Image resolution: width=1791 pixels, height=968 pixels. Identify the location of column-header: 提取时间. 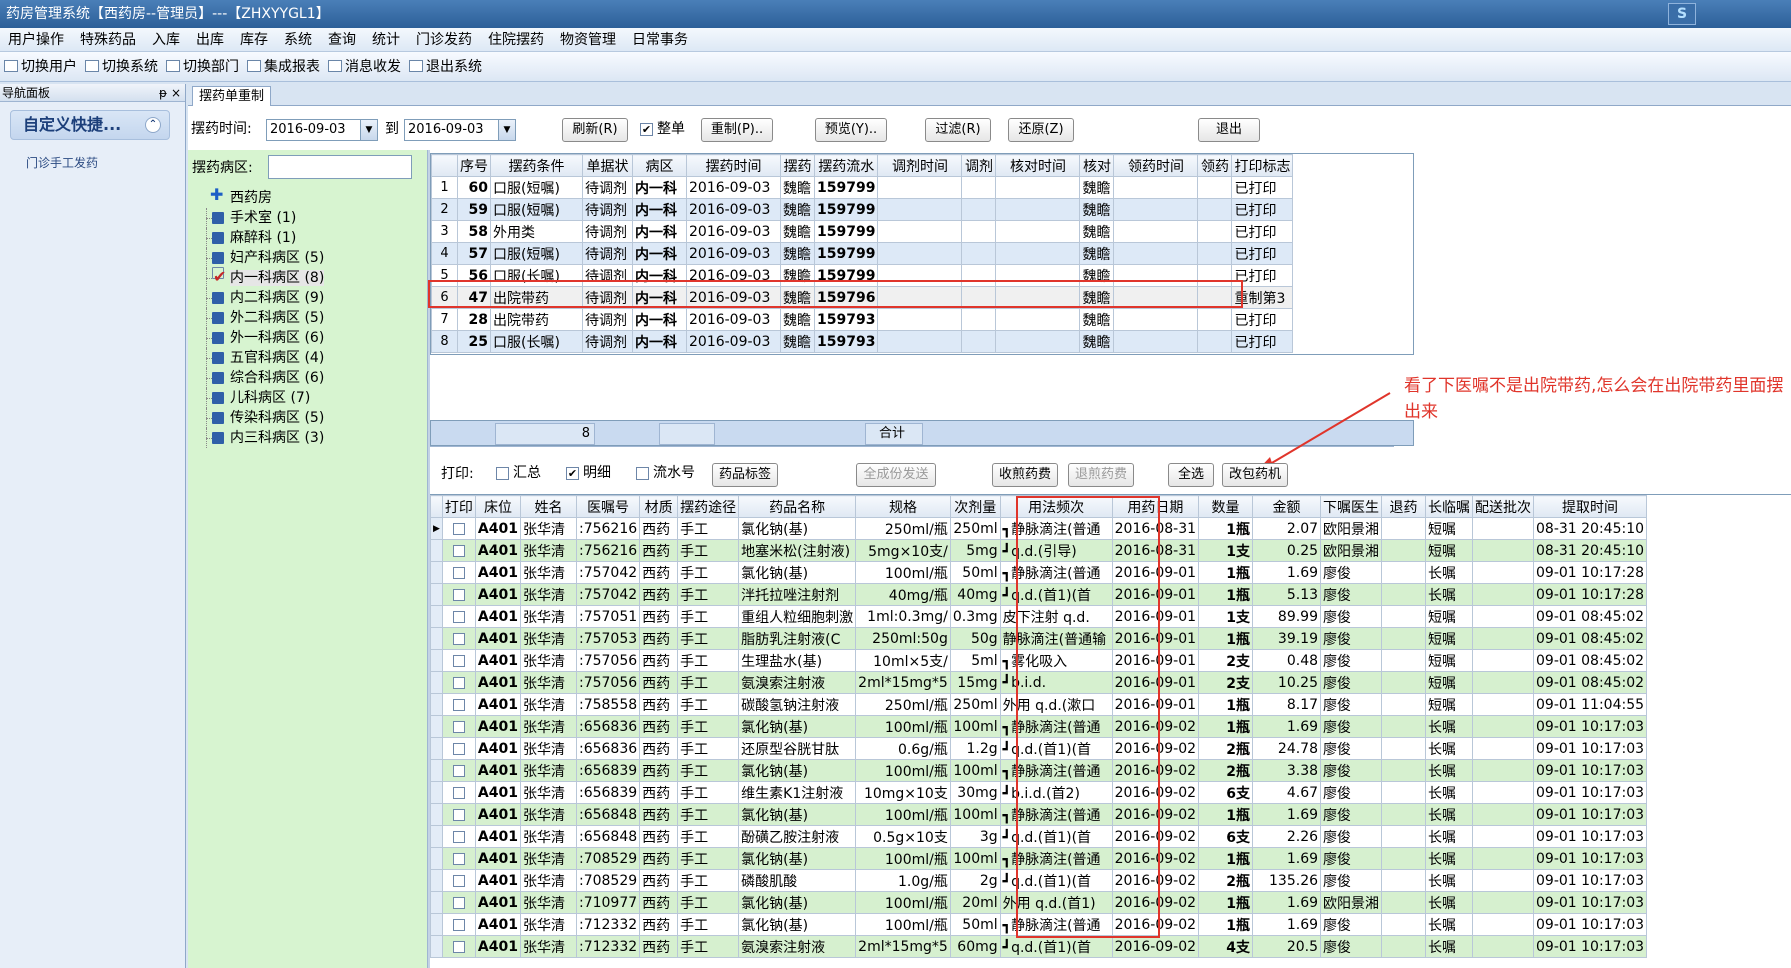
(1590, 506).